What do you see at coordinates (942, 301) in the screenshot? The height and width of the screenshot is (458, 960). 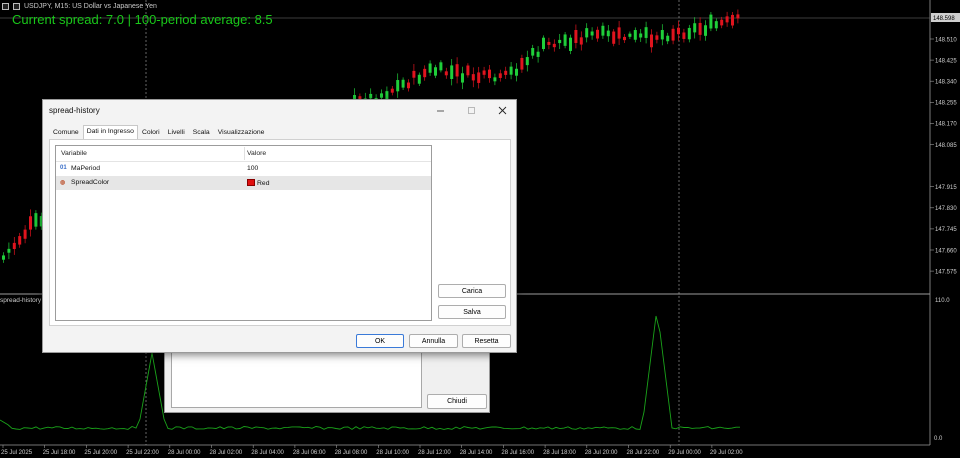 I see `indicator-max-label: 110.0` at bounding box center [942, 301].